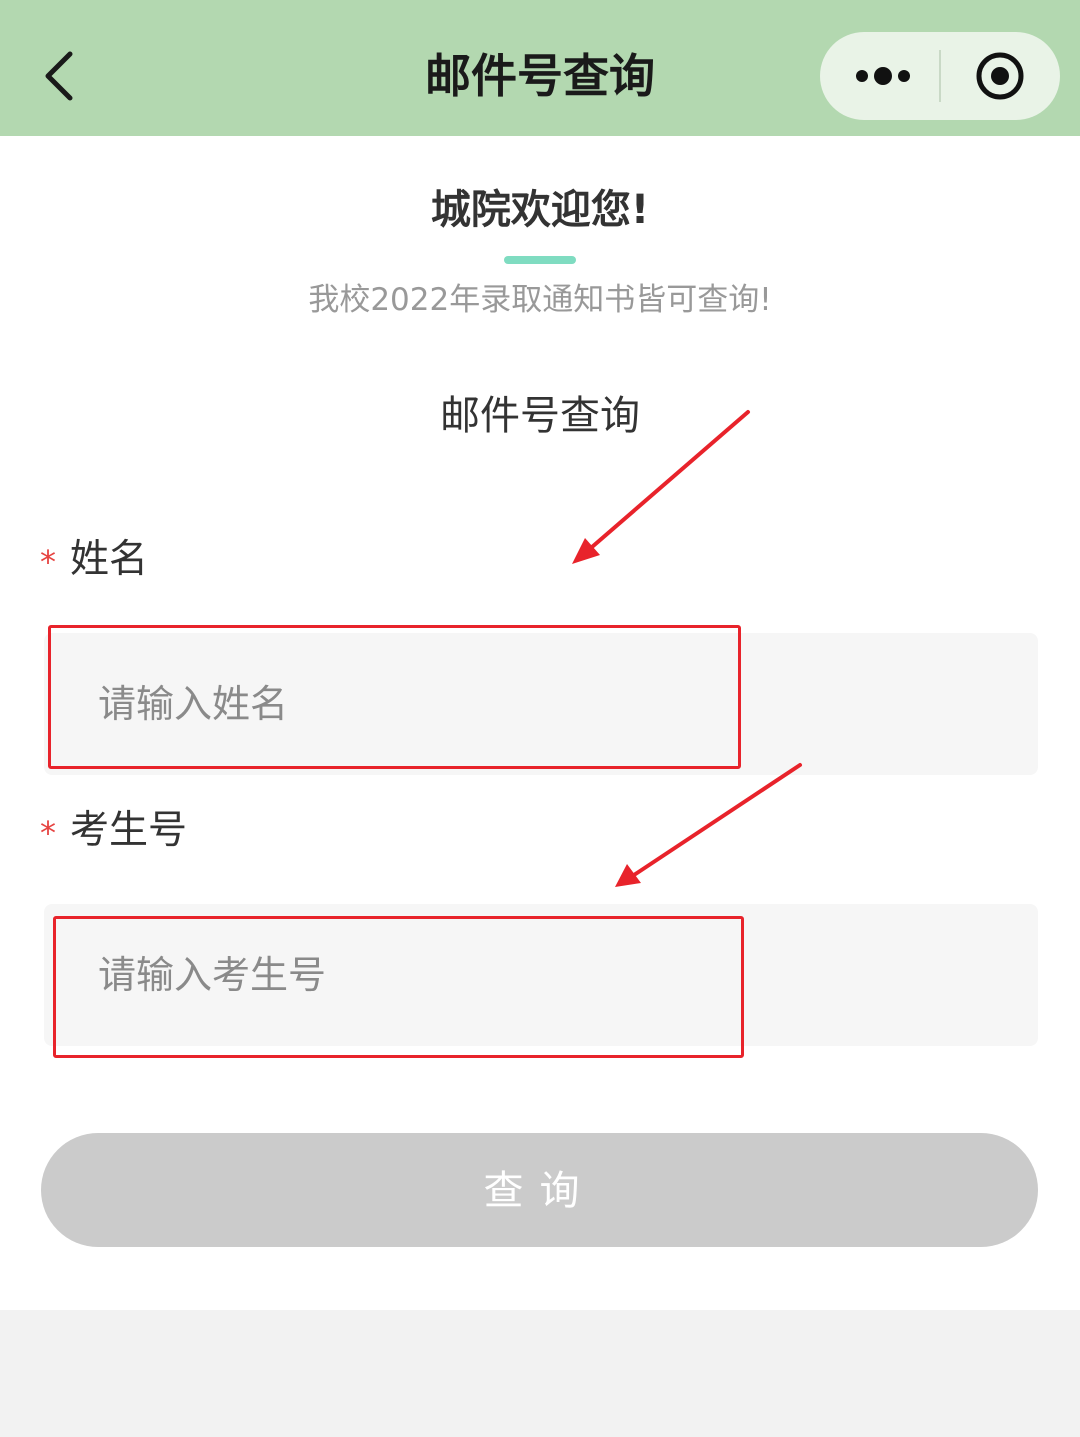 Image resolution: width=1080 pixels, height=1437 pixels. What do you see at coordinates (540, 210) in the screenshot?
I see `welcome-heading: 城院欢迎您!` at bounding box center [540, 210].